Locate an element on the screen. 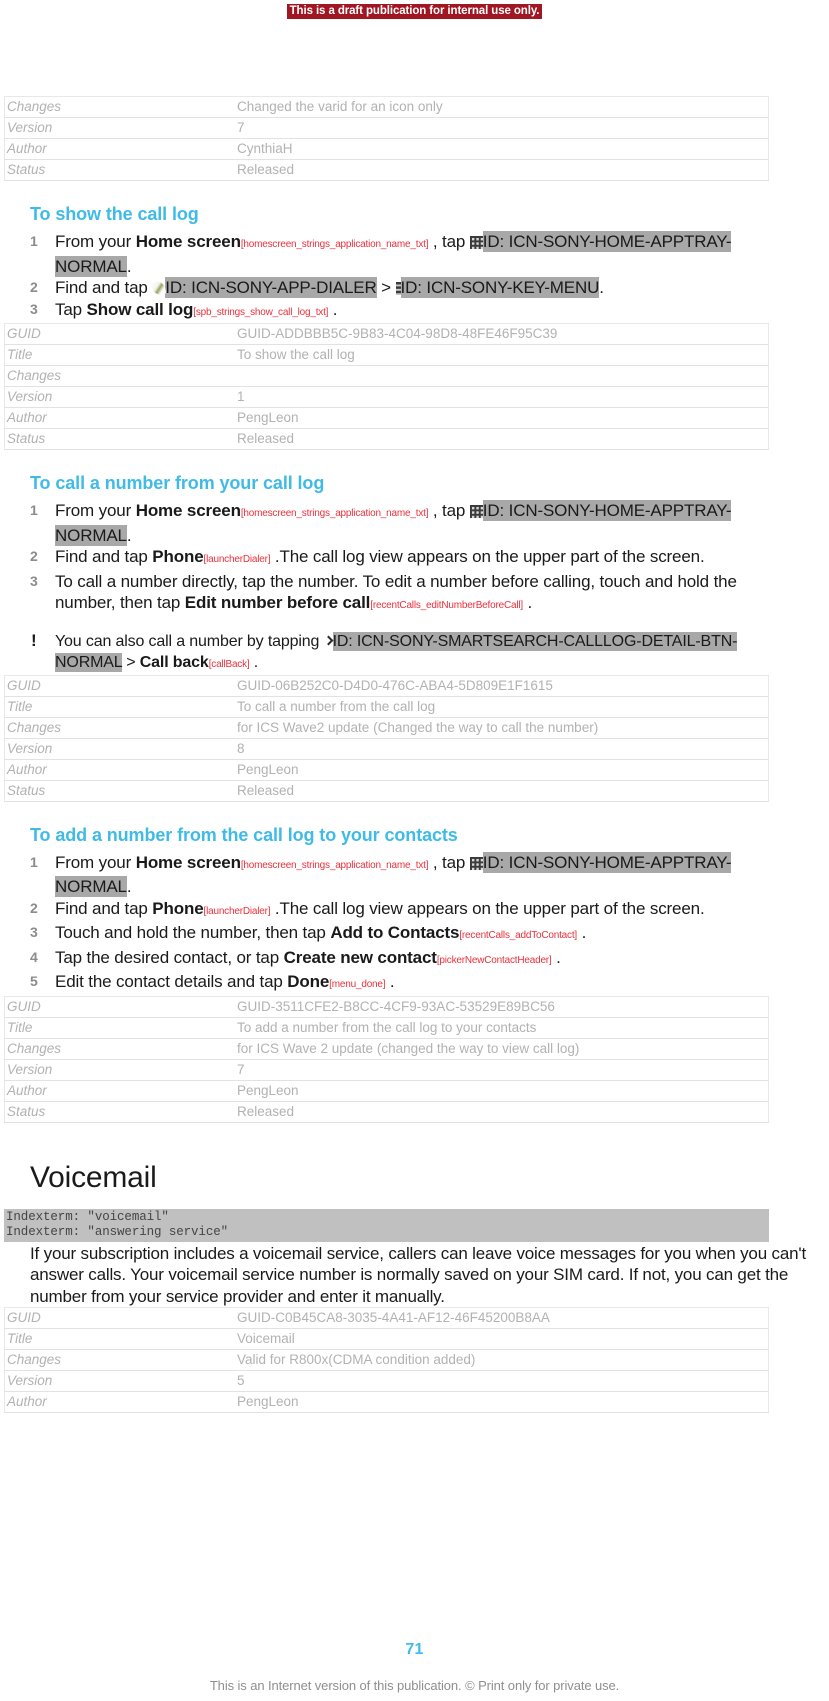 This screenshot has width=829, height=1701. metadata-value: To show the call log is located at coordinates (502, 355).